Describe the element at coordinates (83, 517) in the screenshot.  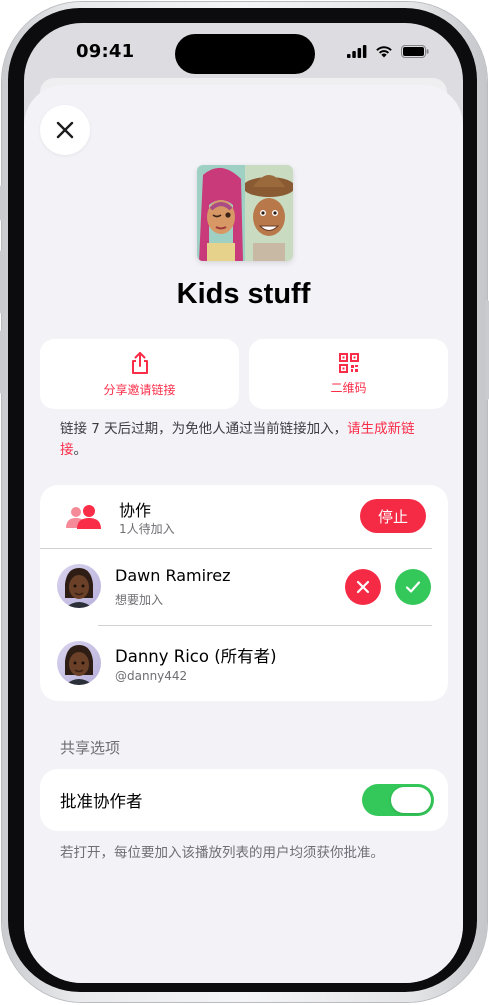
I see `people-icon` at that location.